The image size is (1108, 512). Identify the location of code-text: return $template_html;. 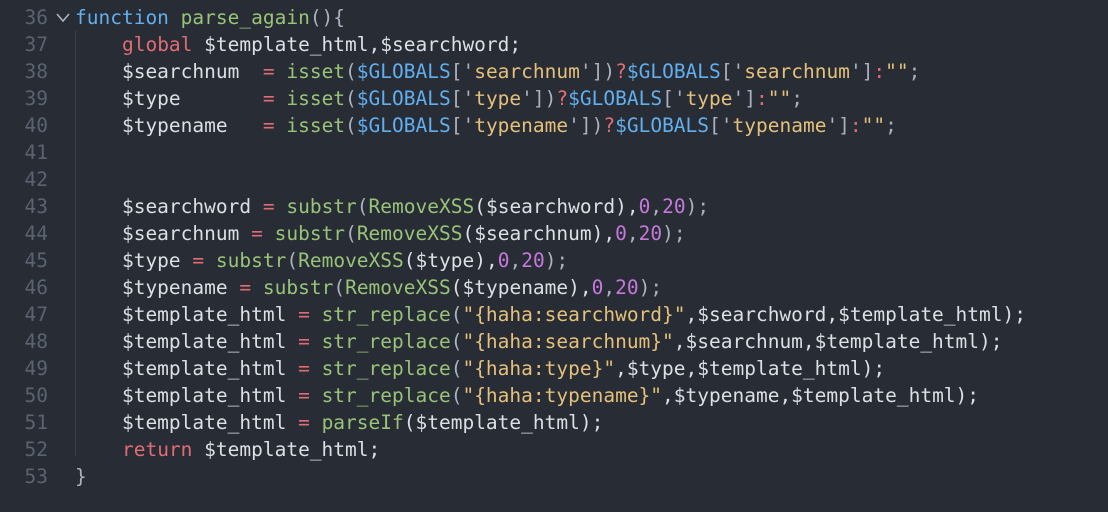
(227, 449).